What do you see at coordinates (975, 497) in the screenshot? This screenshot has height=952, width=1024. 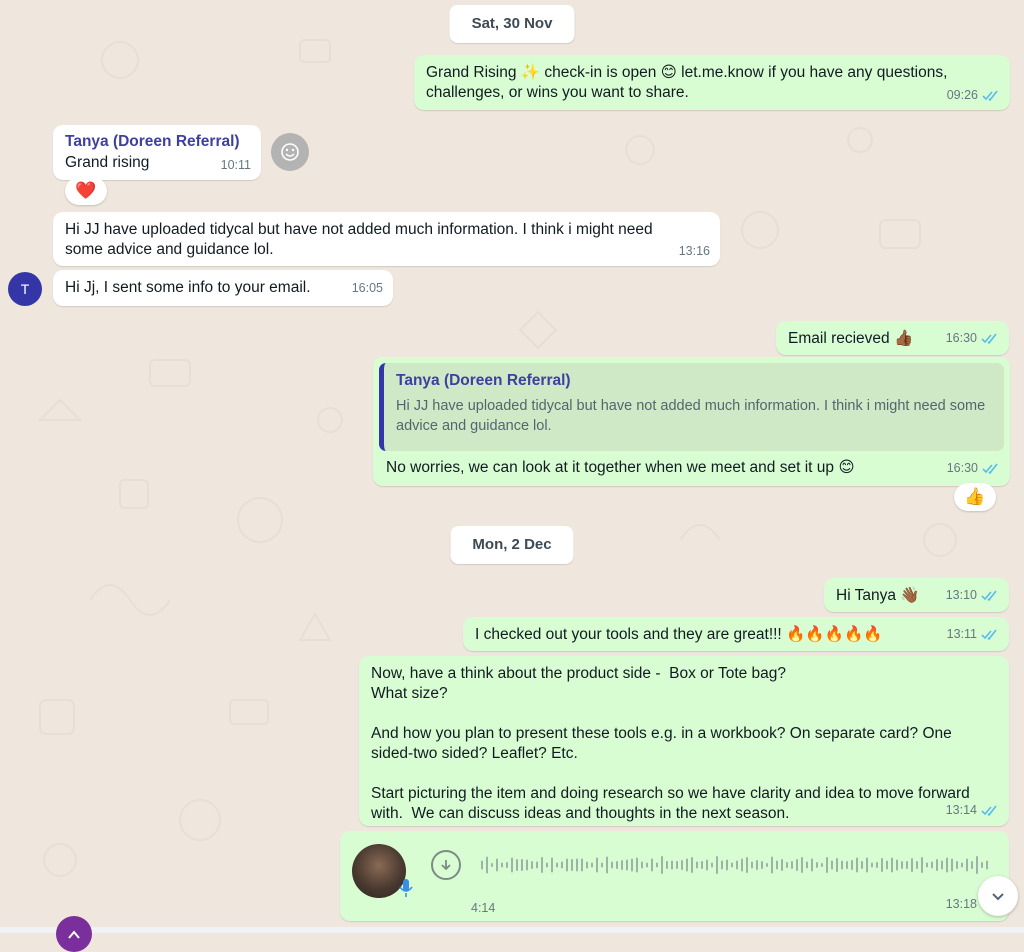 I see `message-reaction: 👍` at bounding box center [975, 497].